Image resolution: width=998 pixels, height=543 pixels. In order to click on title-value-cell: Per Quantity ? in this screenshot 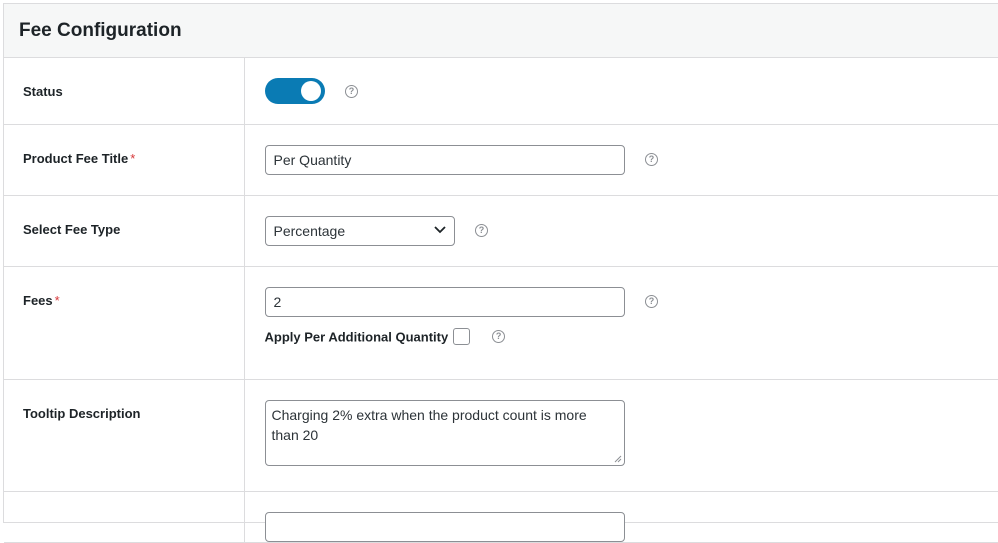, I will do `click(621, 160)`.